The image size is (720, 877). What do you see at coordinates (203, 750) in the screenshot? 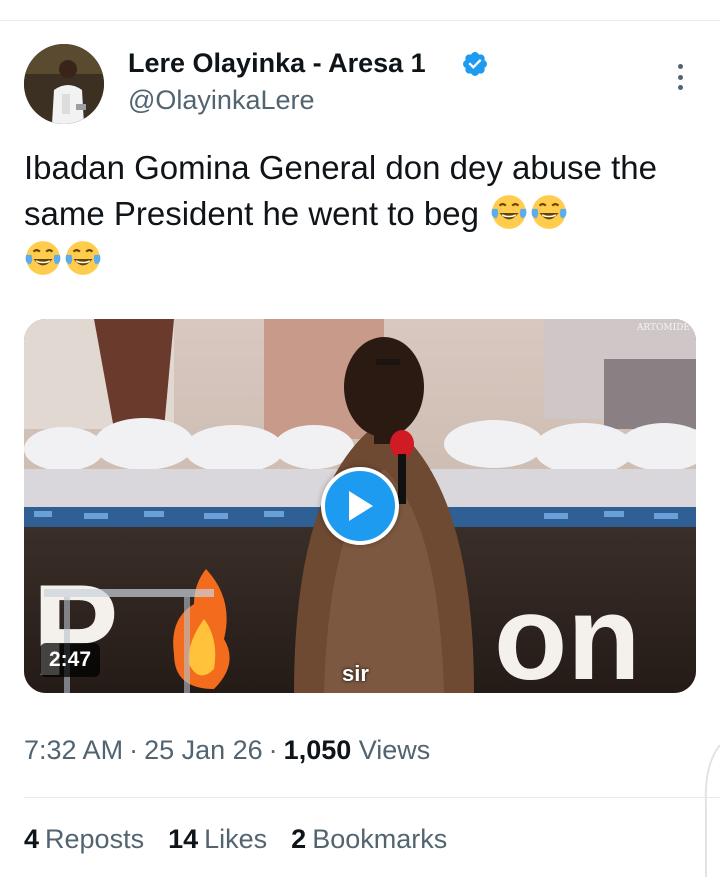
I see `tweet-date: 25 Jan 26` at bounding box center [203, 750].